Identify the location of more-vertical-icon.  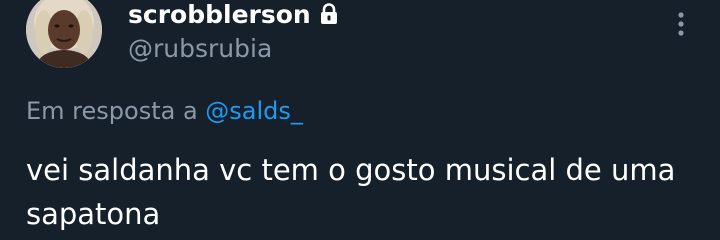
(681, 24).